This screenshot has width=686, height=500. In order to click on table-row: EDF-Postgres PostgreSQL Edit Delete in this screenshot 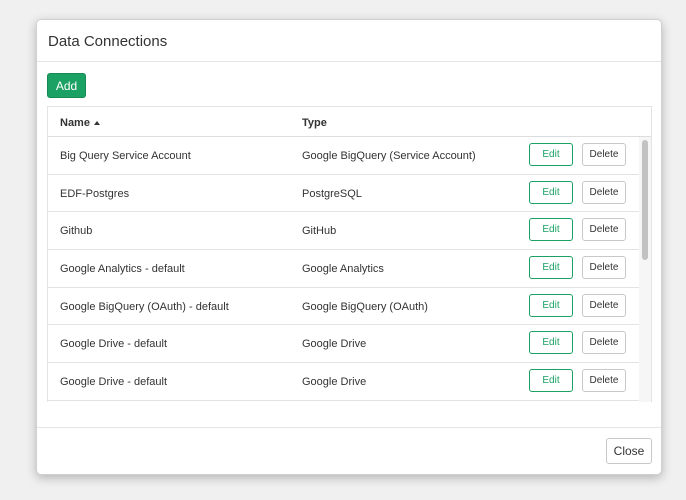, I will do `click(349, 194)`.